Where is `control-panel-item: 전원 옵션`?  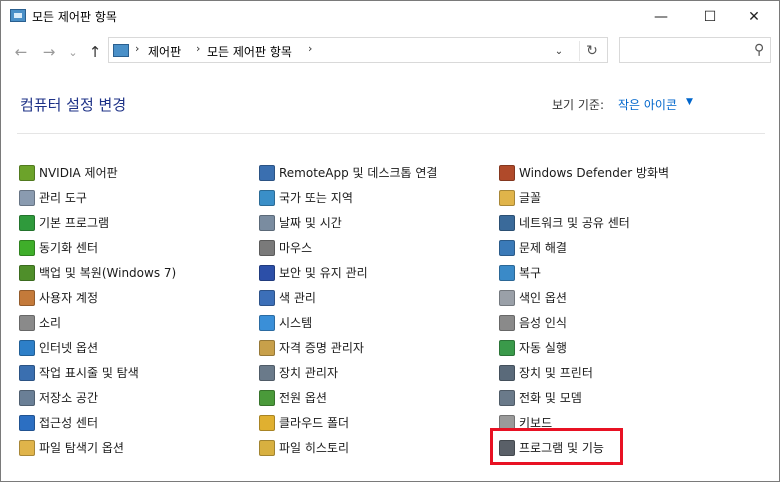 control-panel-item: 전원 옵션 is located at coordinates (348, 397).